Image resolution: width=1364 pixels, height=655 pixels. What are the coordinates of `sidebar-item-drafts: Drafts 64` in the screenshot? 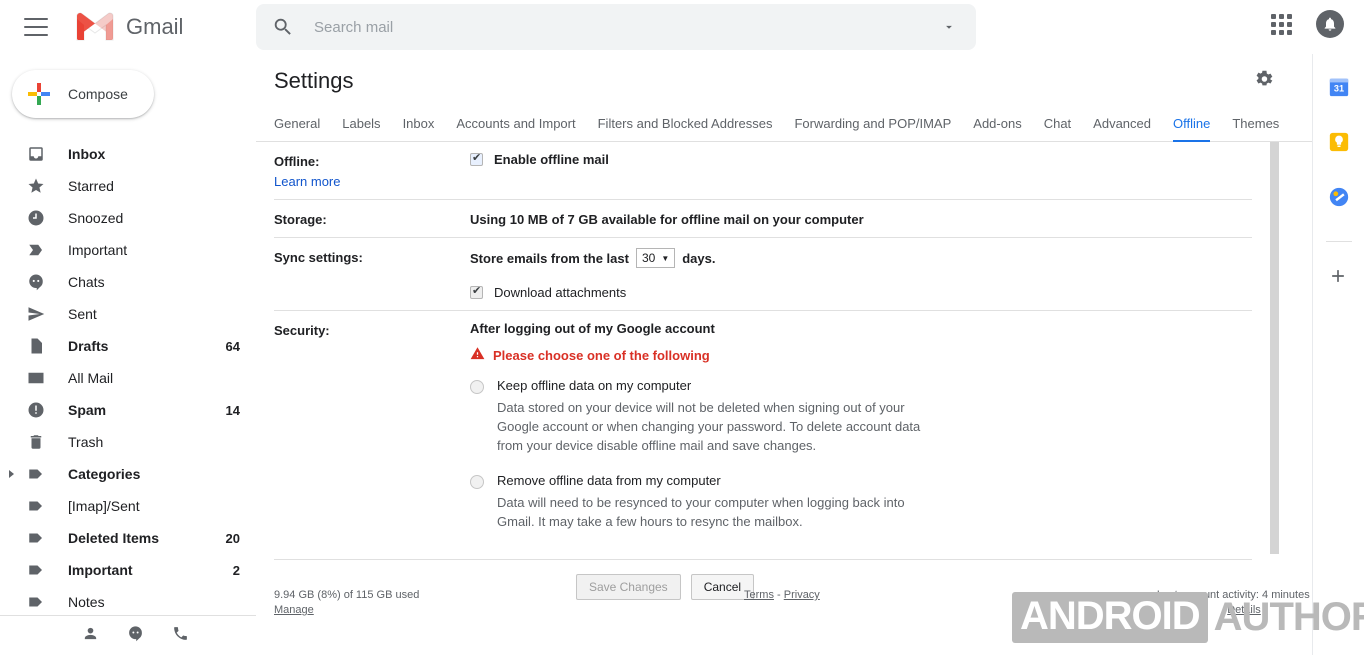 It's located at (128, 346).